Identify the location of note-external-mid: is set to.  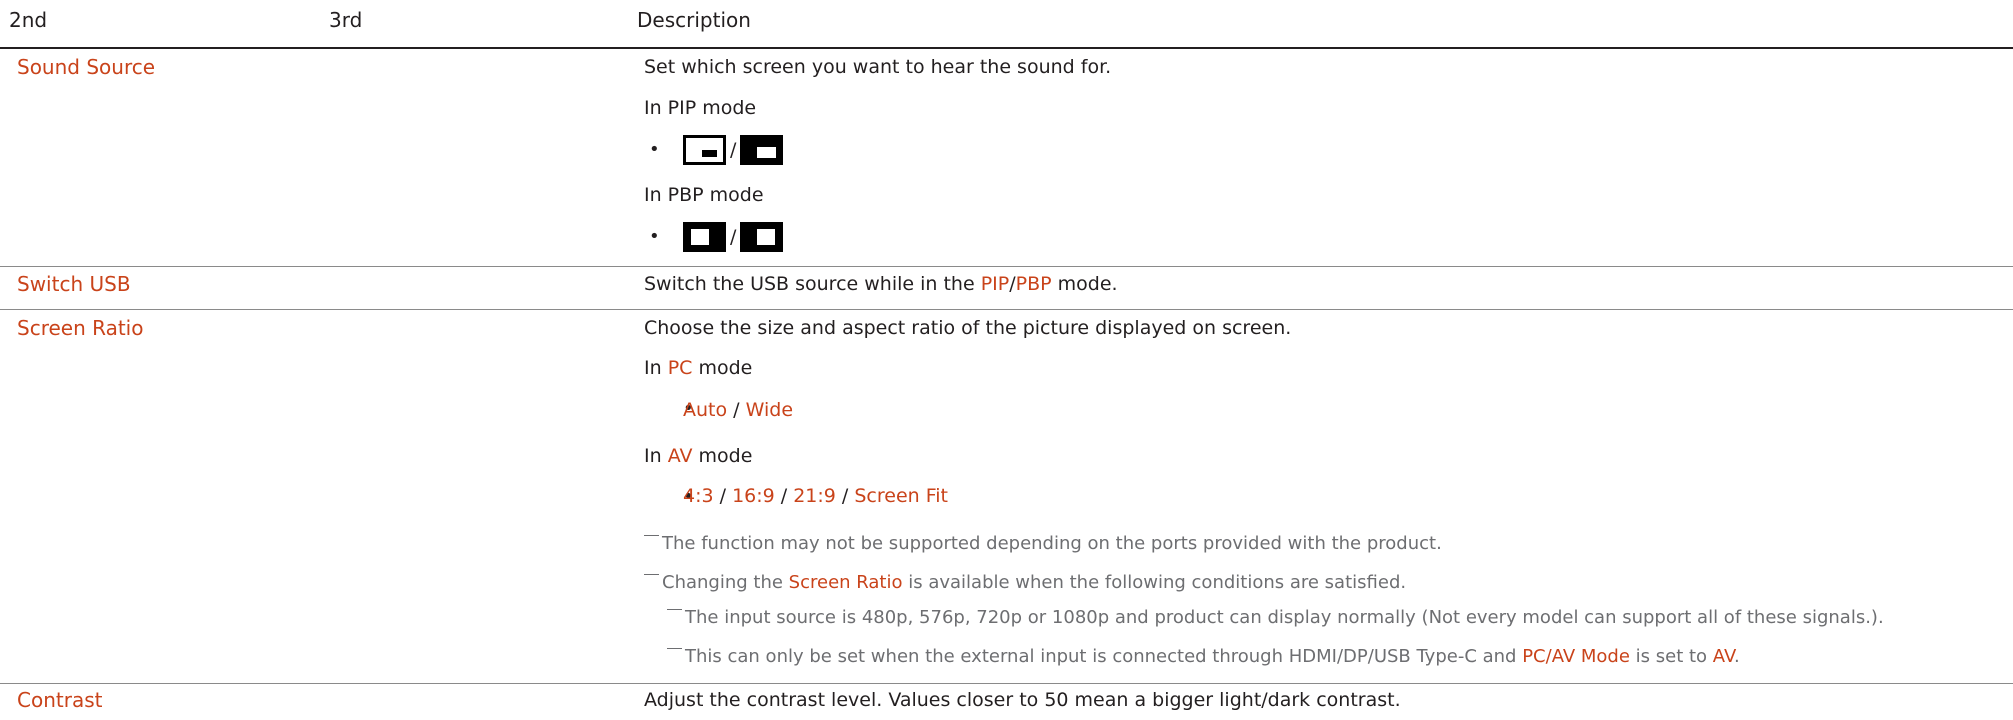
(1671, 656).